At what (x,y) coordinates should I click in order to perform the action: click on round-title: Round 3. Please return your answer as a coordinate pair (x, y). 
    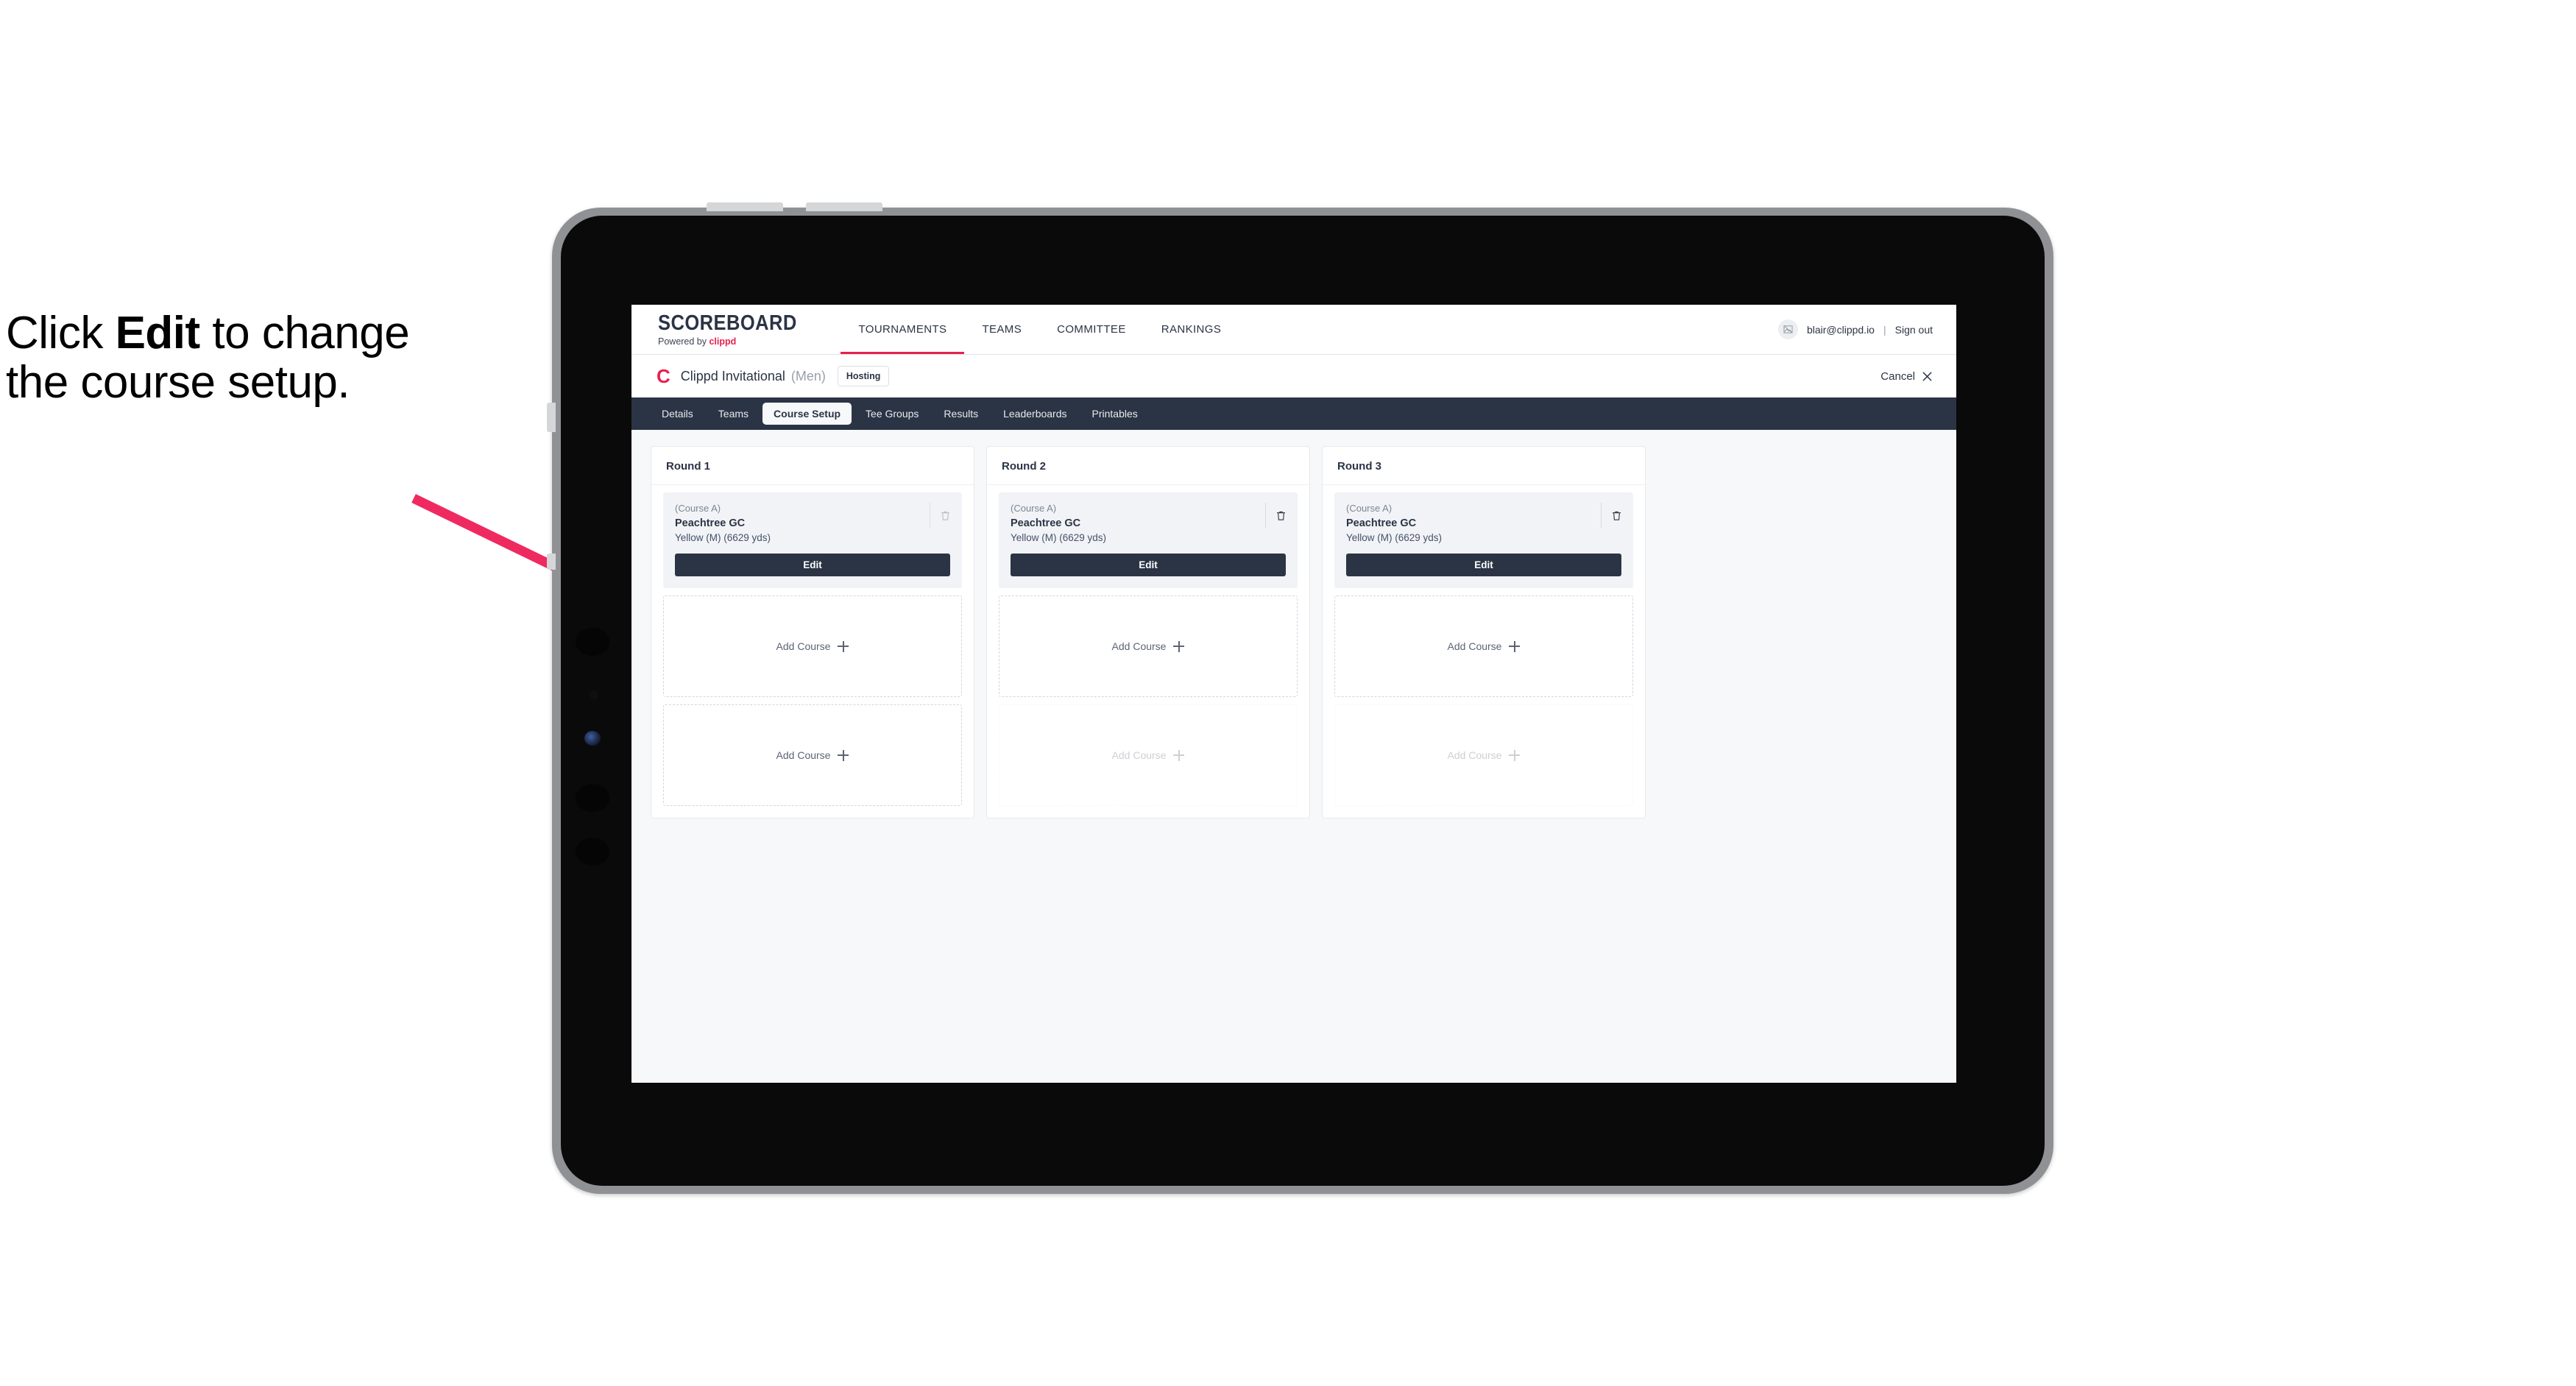
    Looking at the image, I should click on (1484, 466).